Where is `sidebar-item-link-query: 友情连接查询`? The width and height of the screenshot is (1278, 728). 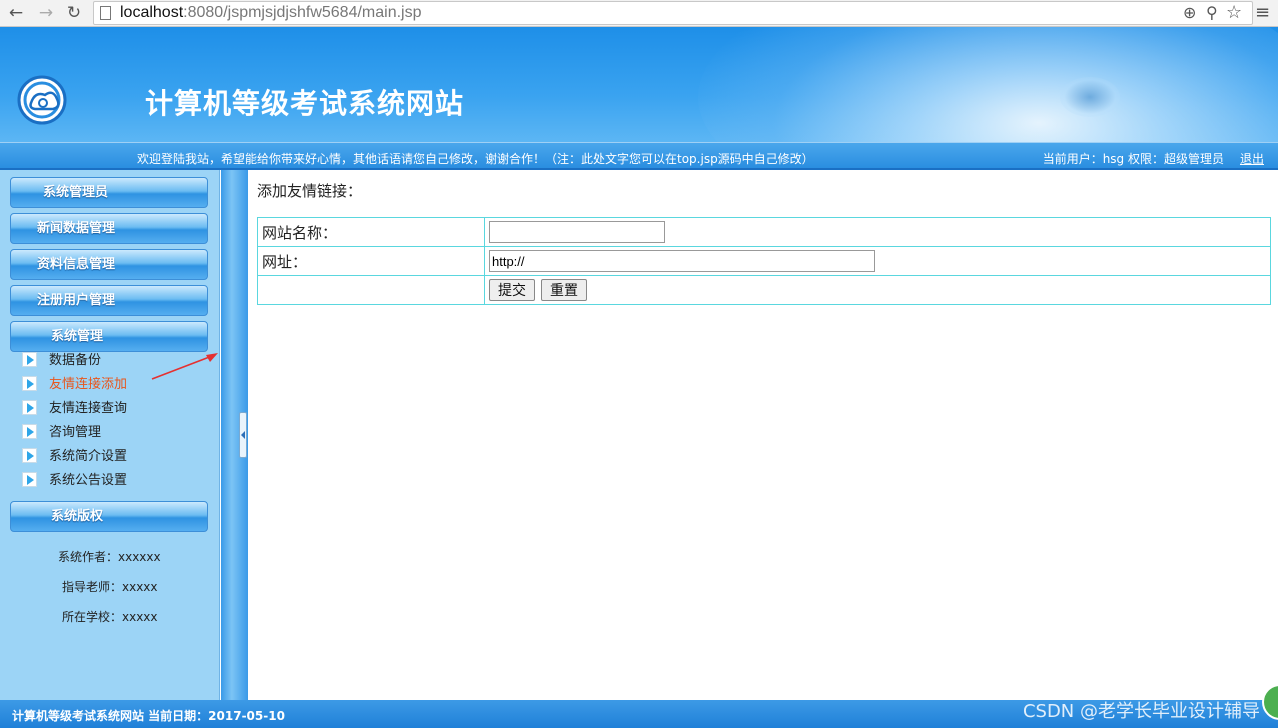
sidebar-item-link-query: 友情连接查询 is located at coordinates (74, 409).